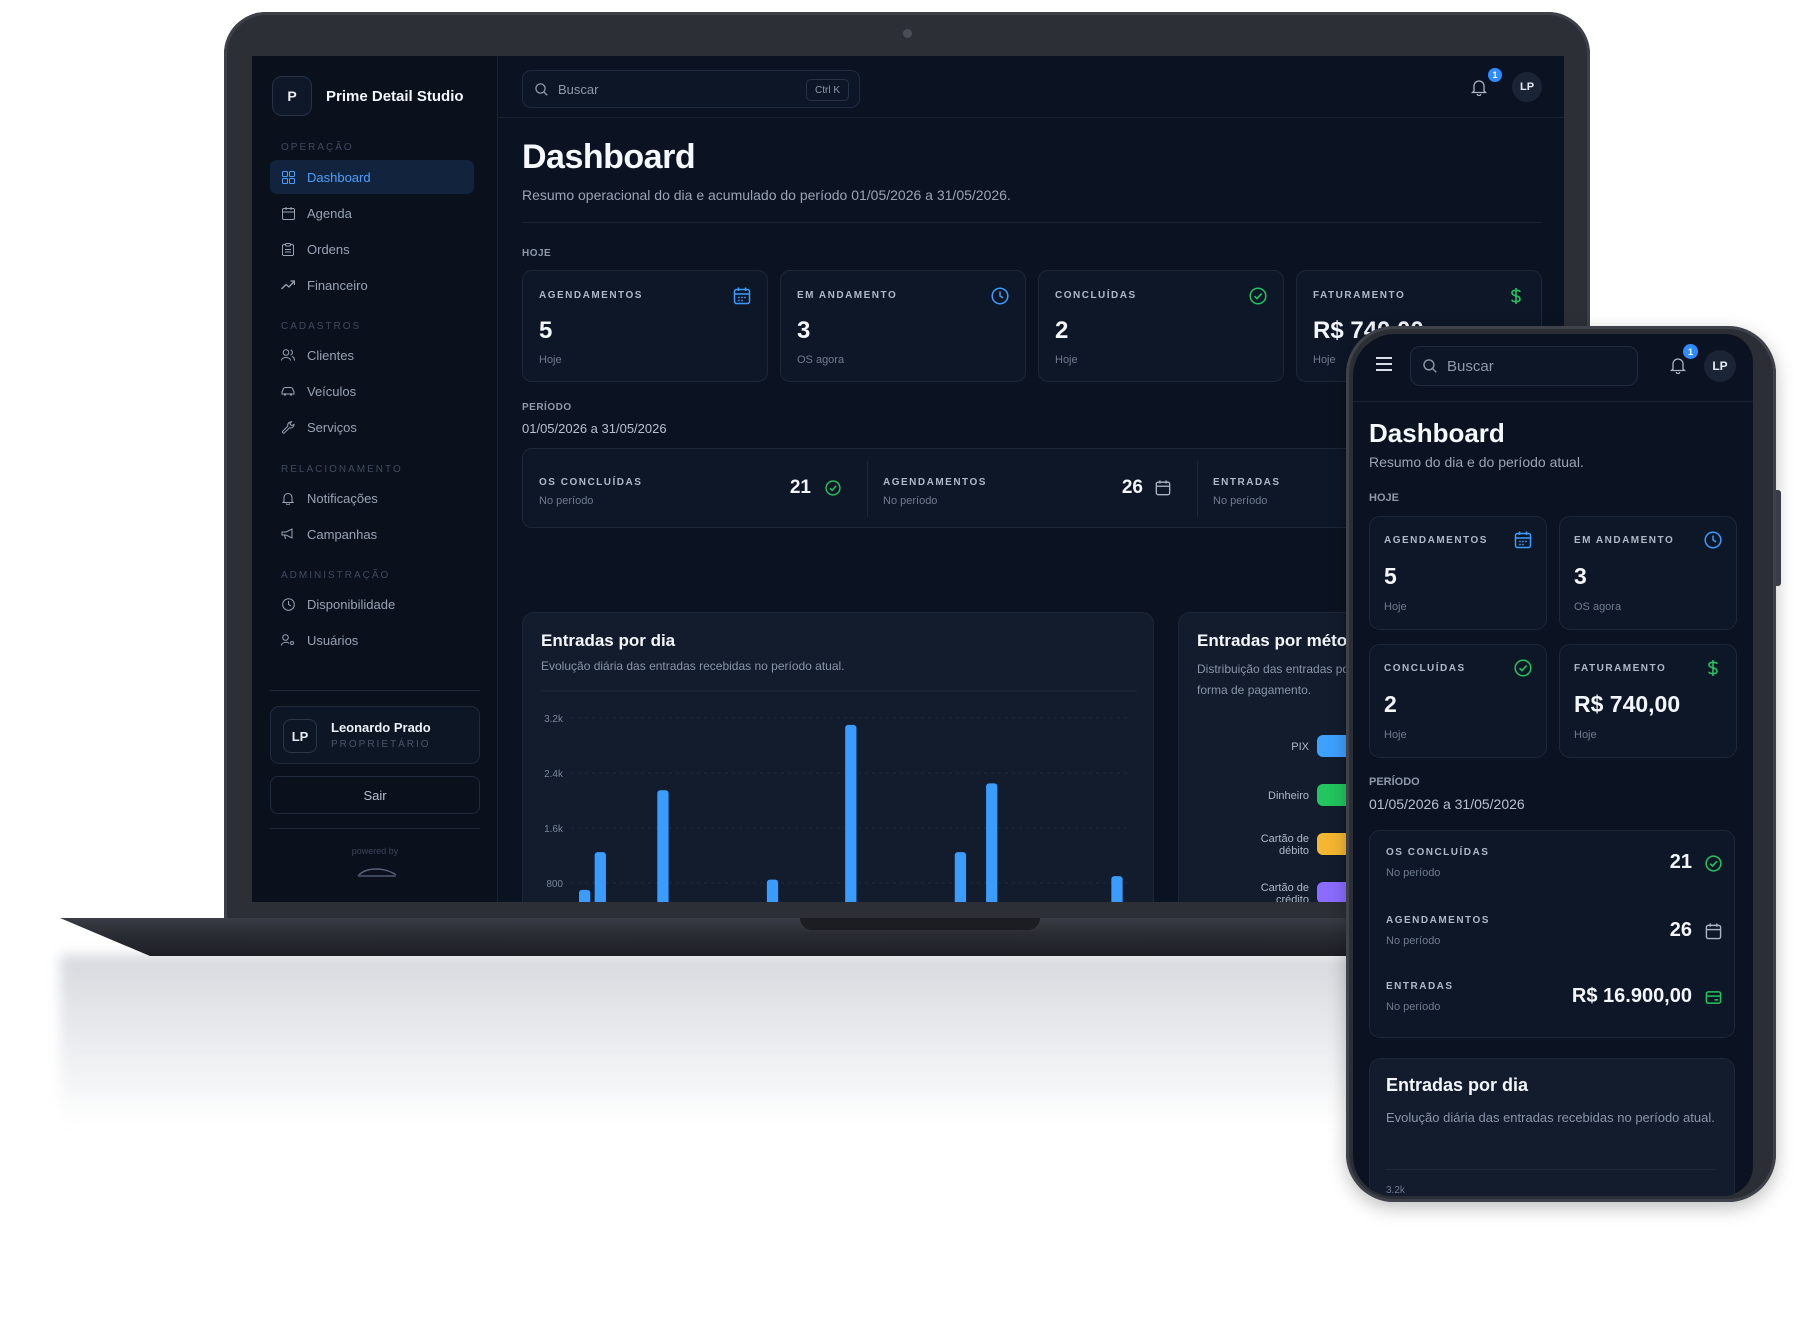  Describe the element at coordinates (321, 326) in the screenshot. I see `section-cadastros: CADASTROS` at that location.